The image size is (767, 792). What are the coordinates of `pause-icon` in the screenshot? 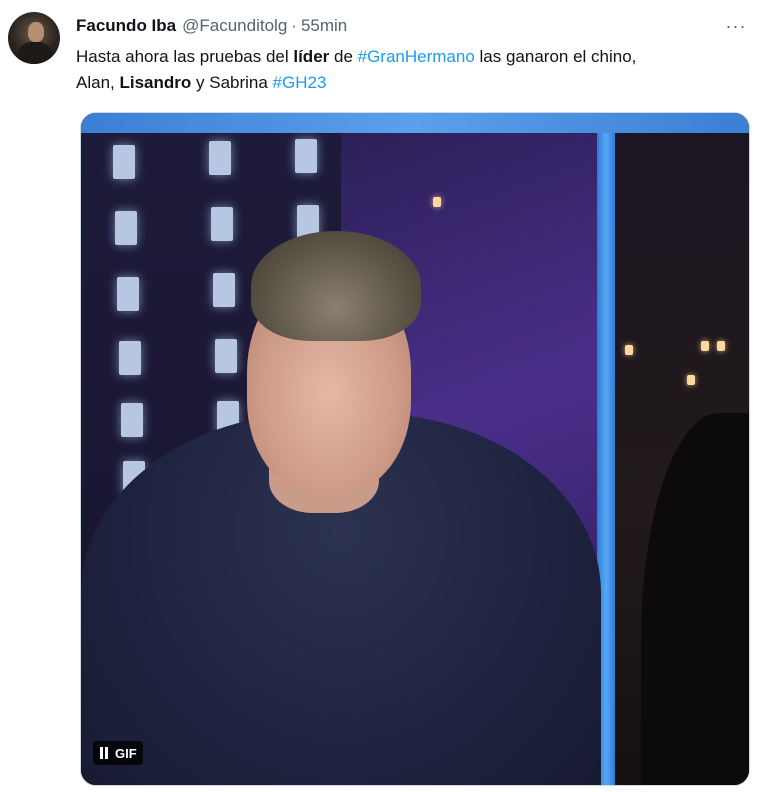 It's located at (104, 753).